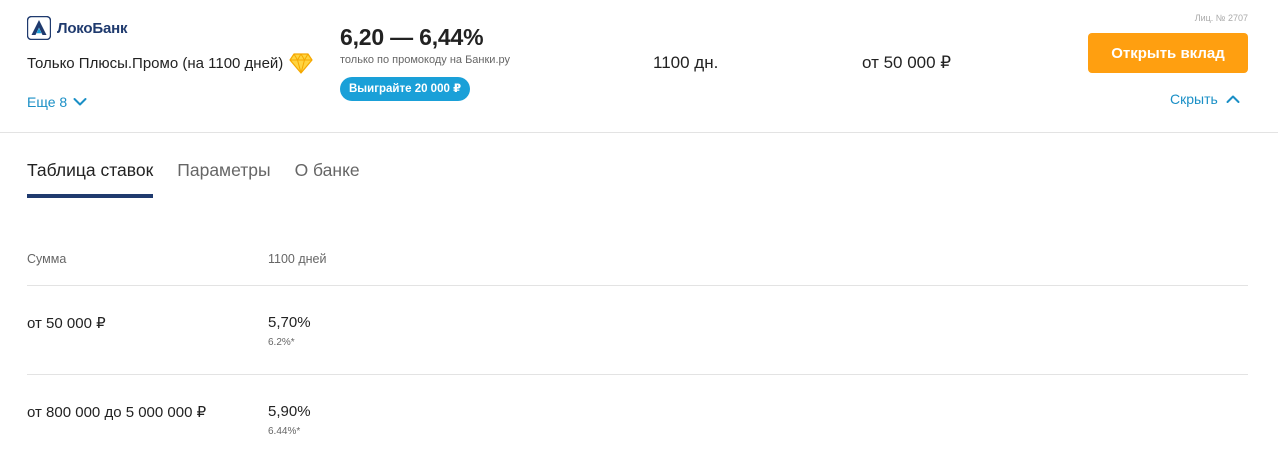  I want to click on product-title: Только Плюсы.Промо (на 1100 дней), so click(170, 63).